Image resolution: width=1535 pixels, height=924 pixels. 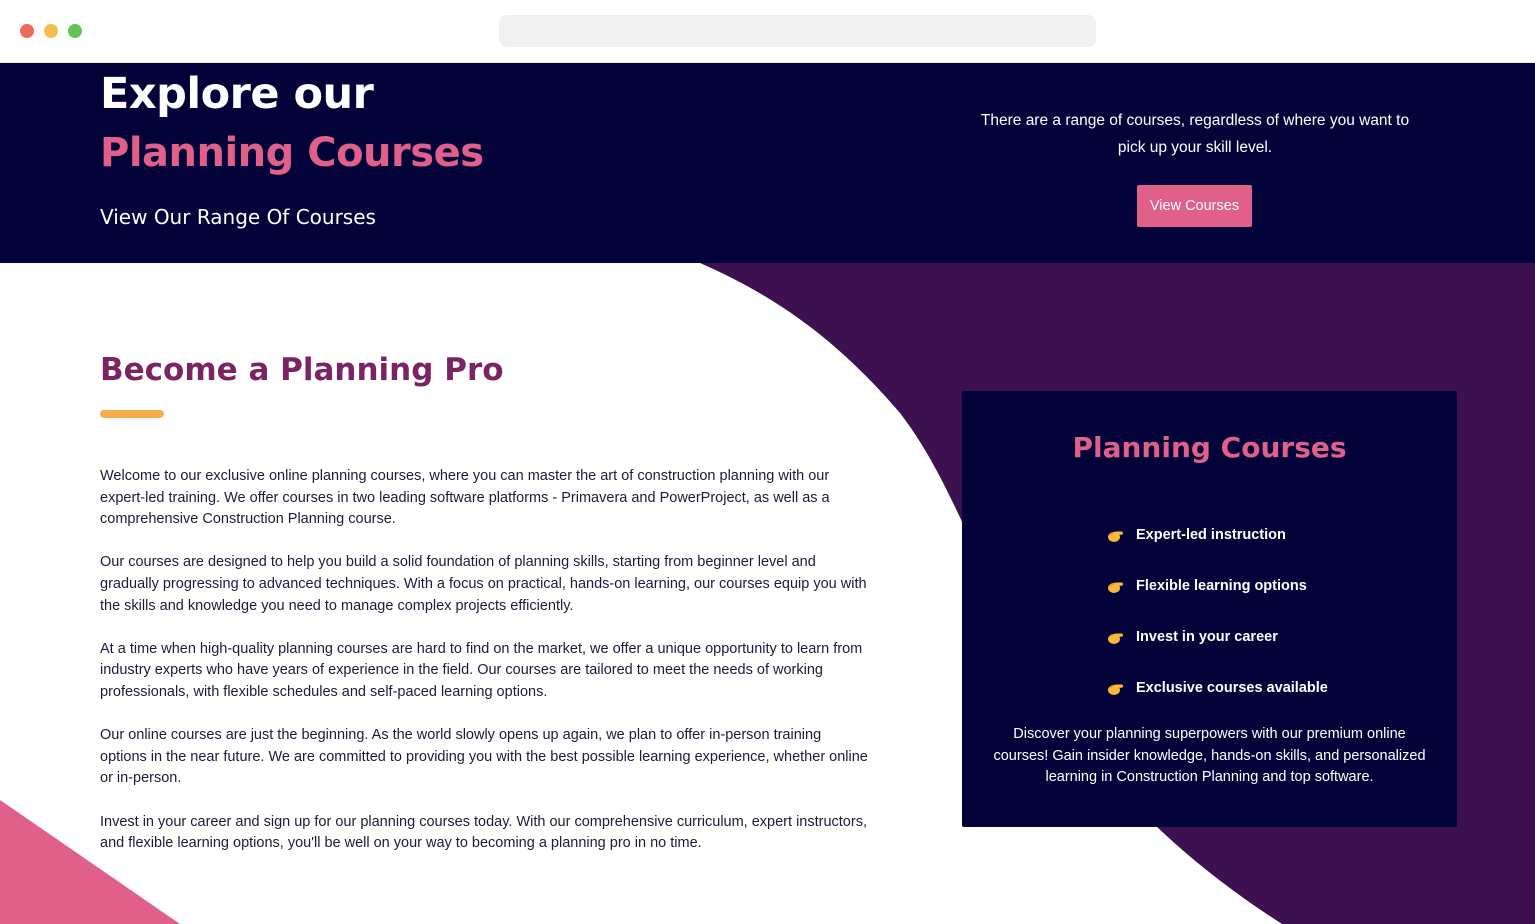 I want to click on card-title: Planning Courses, so click(x=1209, y=447).